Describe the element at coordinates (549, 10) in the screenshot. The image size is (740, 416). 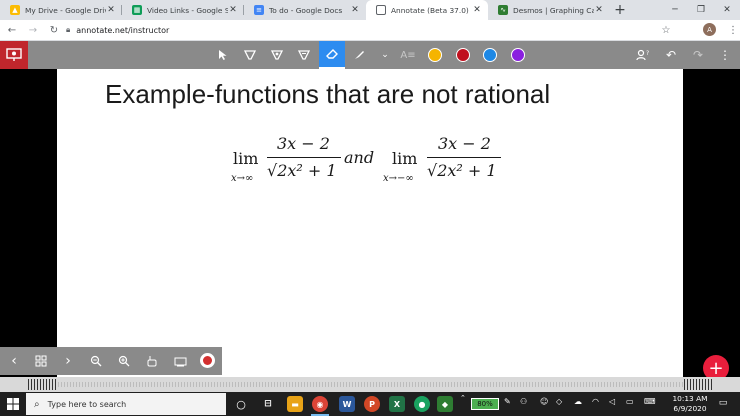
I see `tab-desmos: ∿ Desmos | Graphing Calculator ✕` at that location.